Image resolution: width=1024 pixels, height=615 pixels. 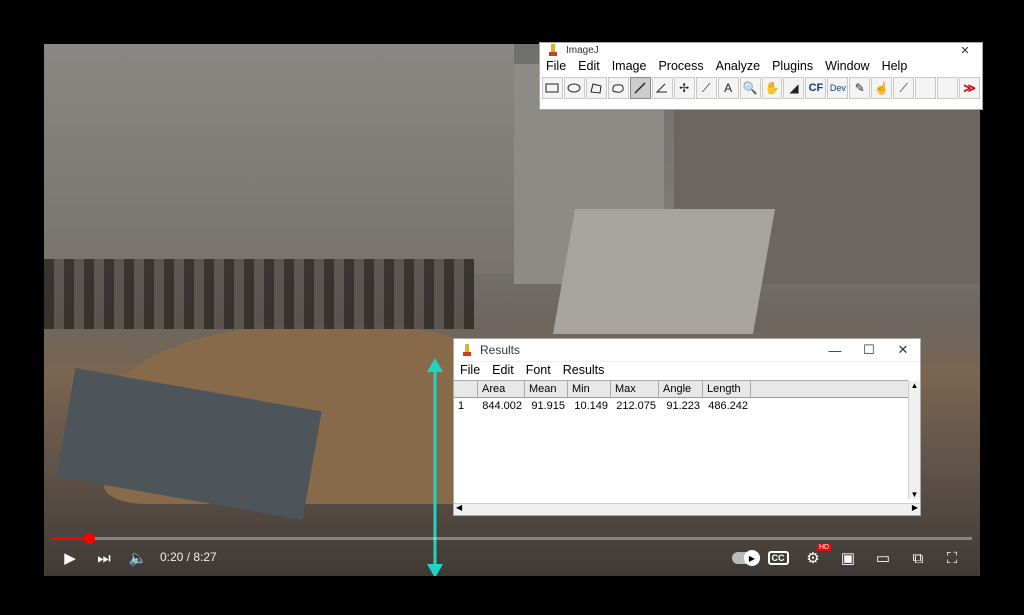 I want to click on results-menu-results: Results, so click(x=584, y=370).